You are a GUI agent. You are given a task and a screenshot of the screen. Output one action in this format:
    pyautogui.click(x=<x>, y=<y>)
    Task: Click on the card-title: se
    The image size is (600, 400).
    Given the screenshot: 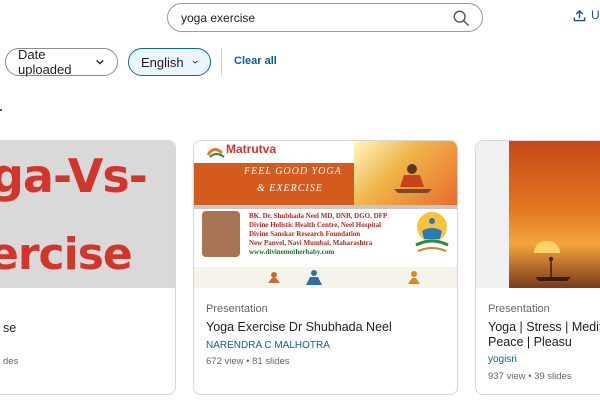 What is the action you would take?
    pyautogui.click(x=9, y=328)
    